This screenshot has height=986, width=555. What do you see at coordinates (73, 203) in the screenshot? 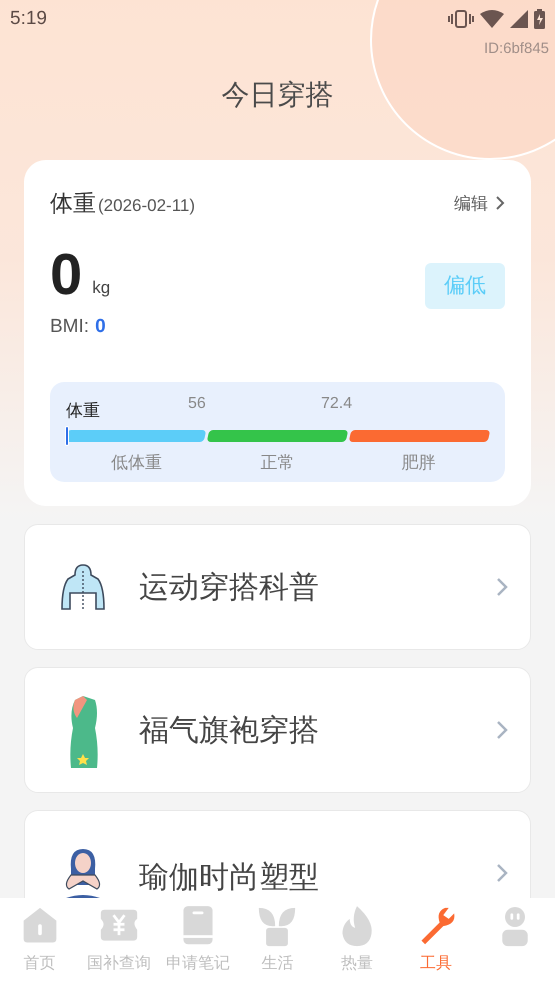
I see `weight-label: 体重` at bounding box center [73, 203].